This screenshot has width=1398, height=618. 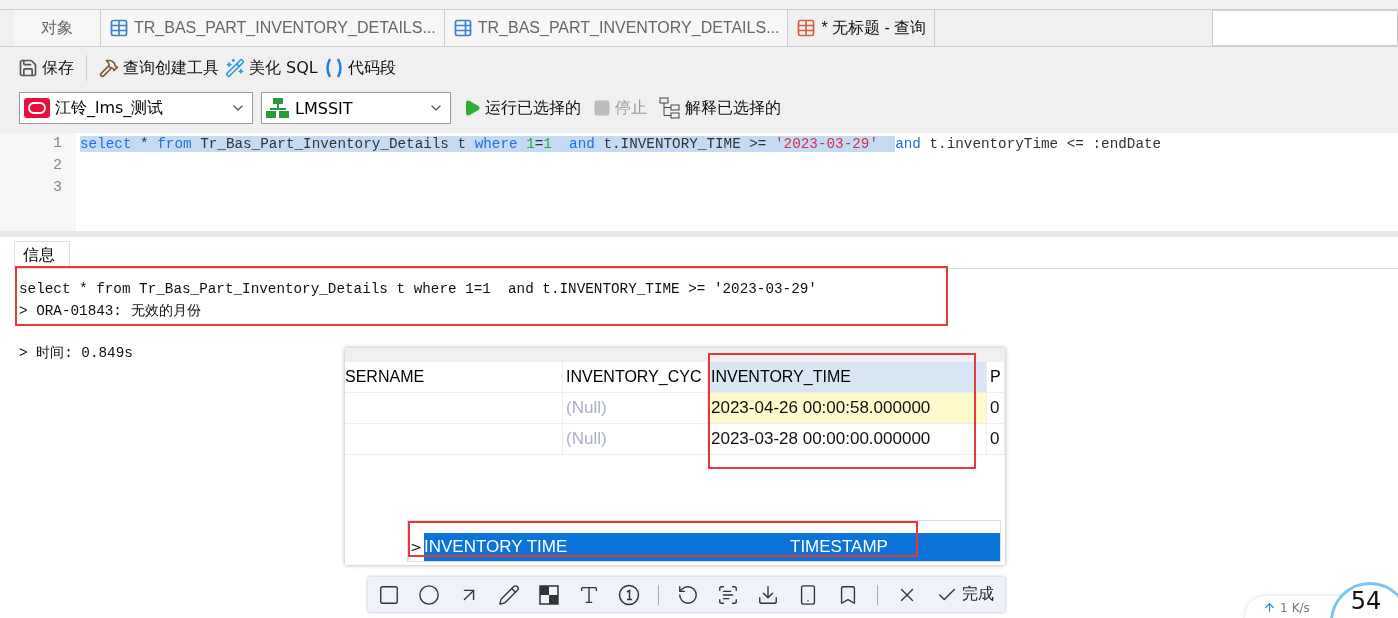 What do you see at coordinates (704, 547) in the screenshot?
I see `field-row: >INVENTORY TIME TIMESTAMP` at bounding box center [704, 547].